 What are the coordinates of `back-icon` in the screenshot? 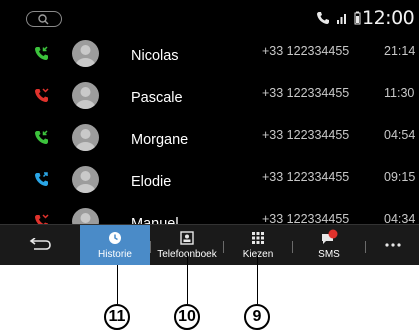 It's located at (40, 244).